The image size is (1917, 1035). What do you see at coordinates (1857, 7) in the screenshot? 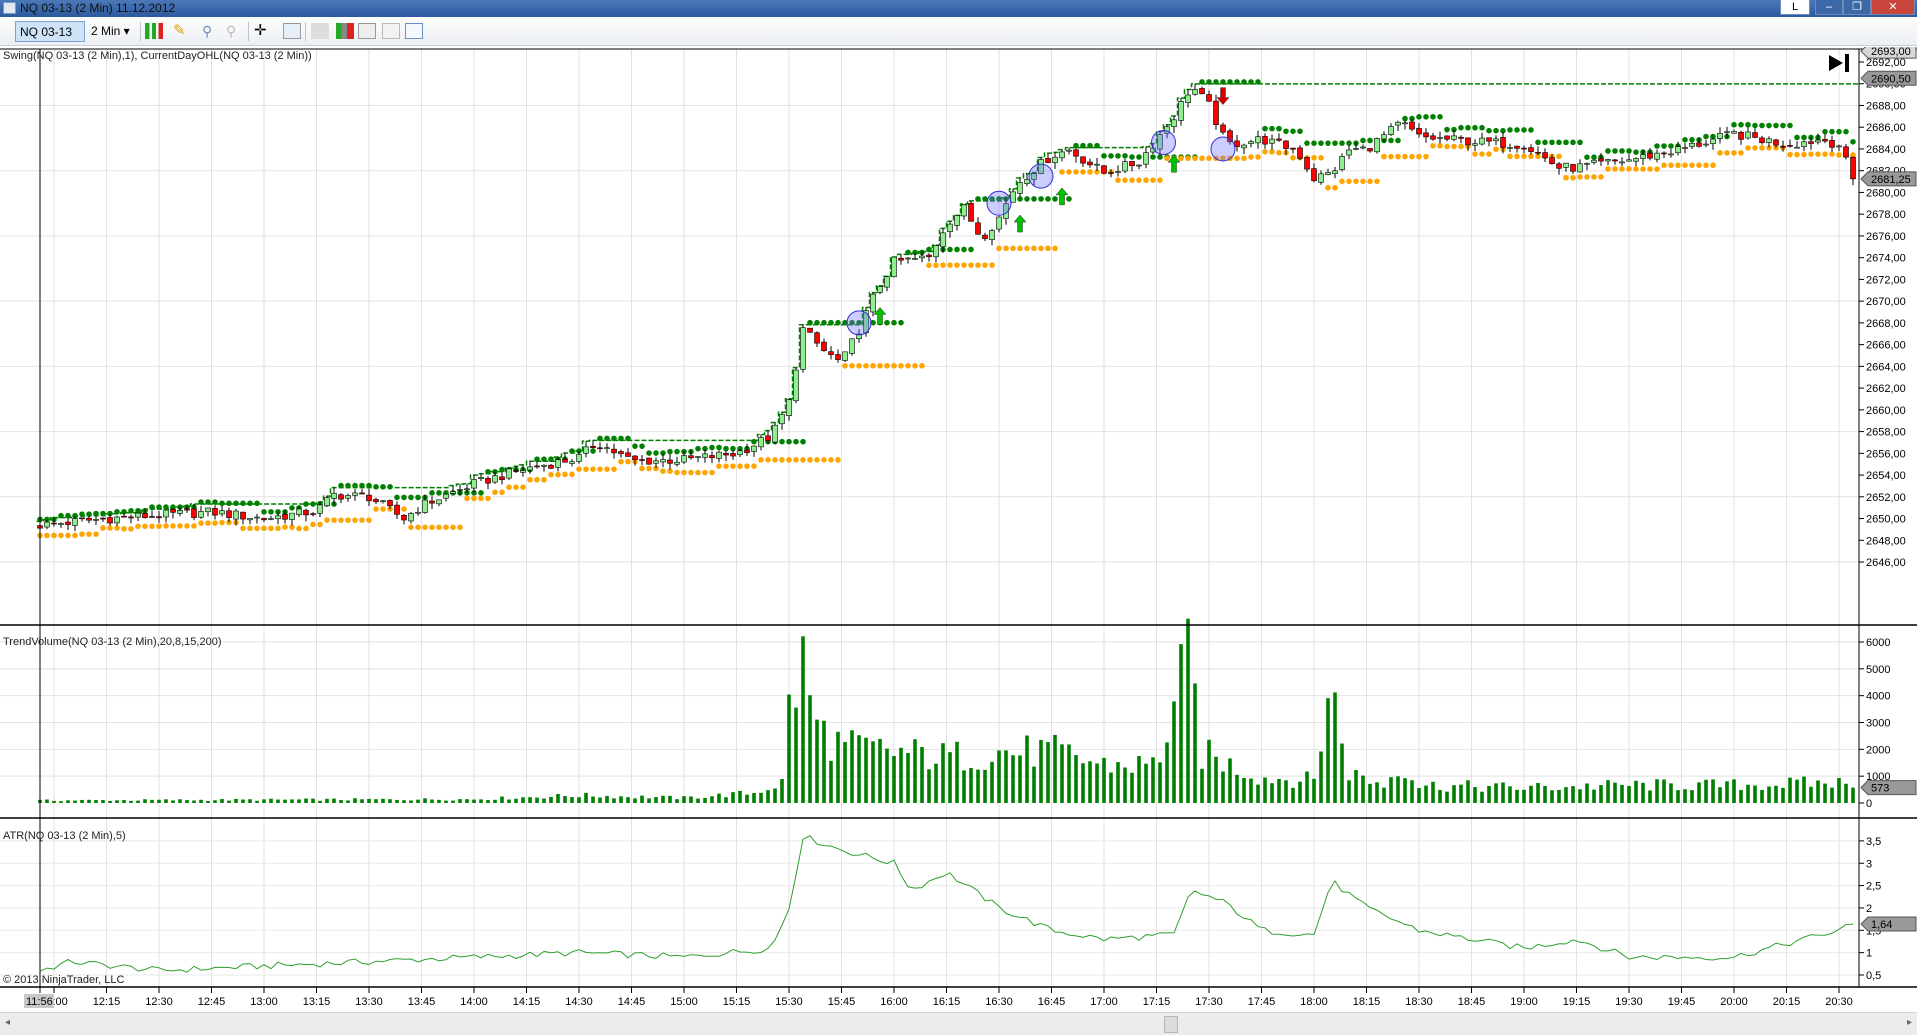
I see `restore-button: ❐` at bounding box center [1857, 7].